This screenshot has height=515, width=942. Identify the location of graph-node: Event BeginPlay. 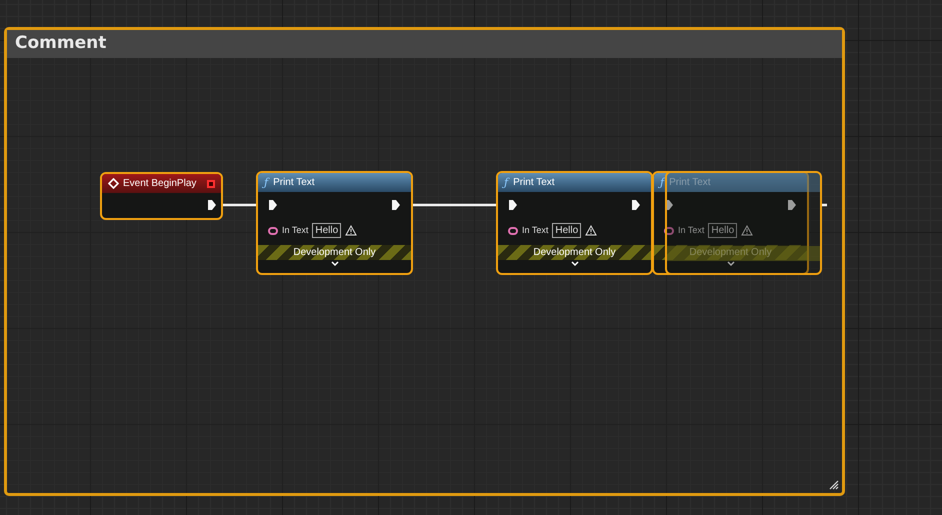
(161, 196).